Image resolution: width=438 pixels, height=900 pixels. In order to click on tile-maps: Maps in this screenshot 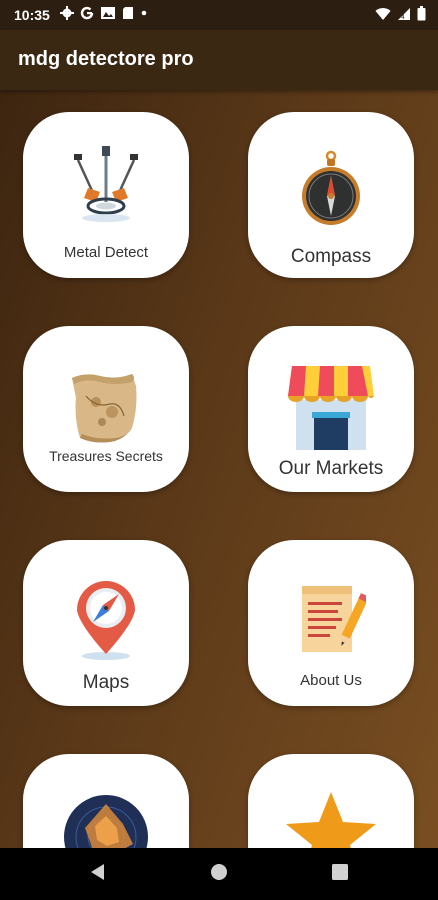, I will do `click(106, 623)`.